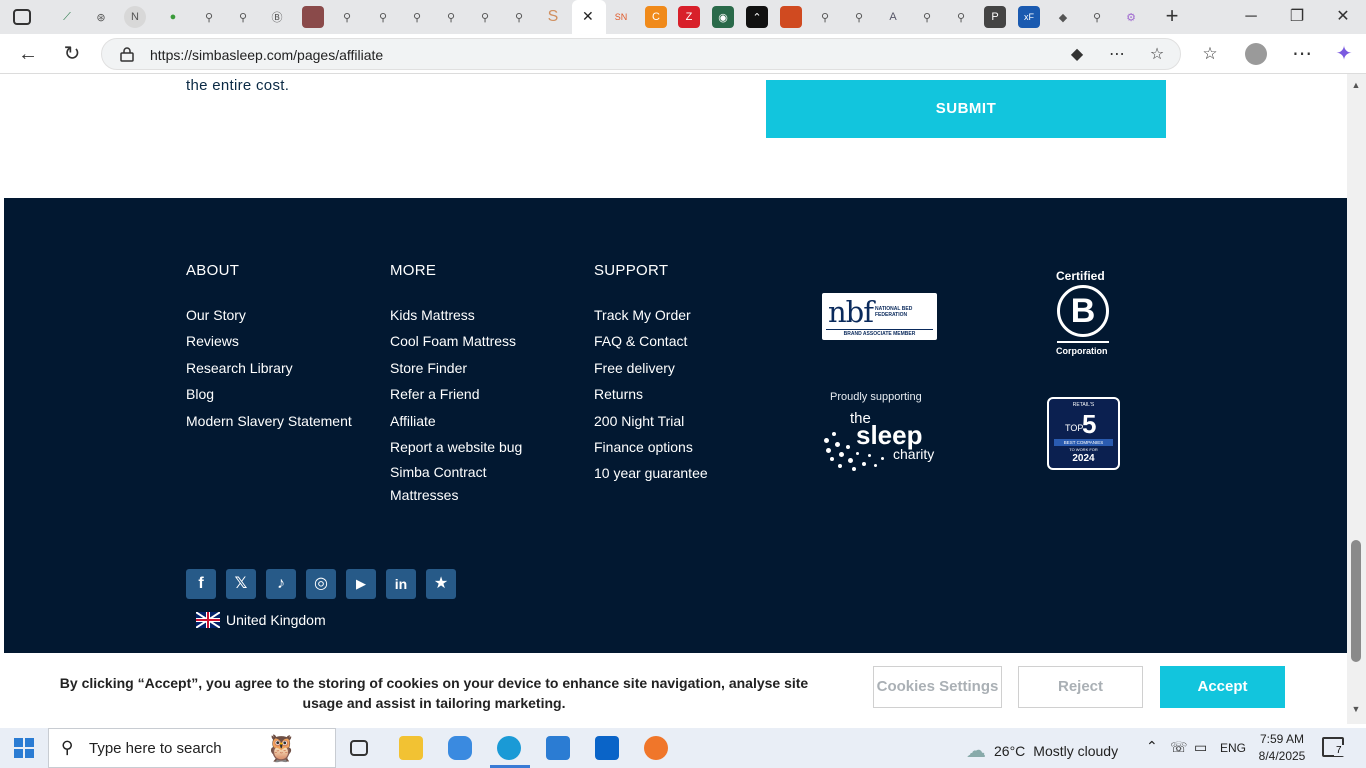 Image resolution: width=1366 pixels, height=768 pixels. What do you see at coordinates (101, 17) in the screenshot?
I see `tab-favicon: ⊛` at bounding box center [101, 17].